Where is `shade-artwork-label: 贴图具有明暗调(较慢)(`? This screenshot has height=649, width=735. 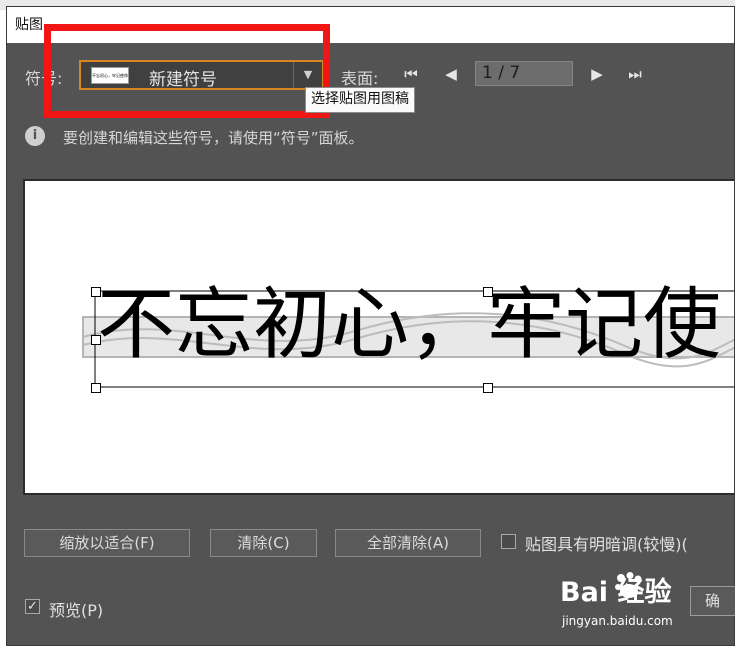
shade-artwork-label: 贴图具有明暗调(较慢)( is located at coordinates (606, 544).